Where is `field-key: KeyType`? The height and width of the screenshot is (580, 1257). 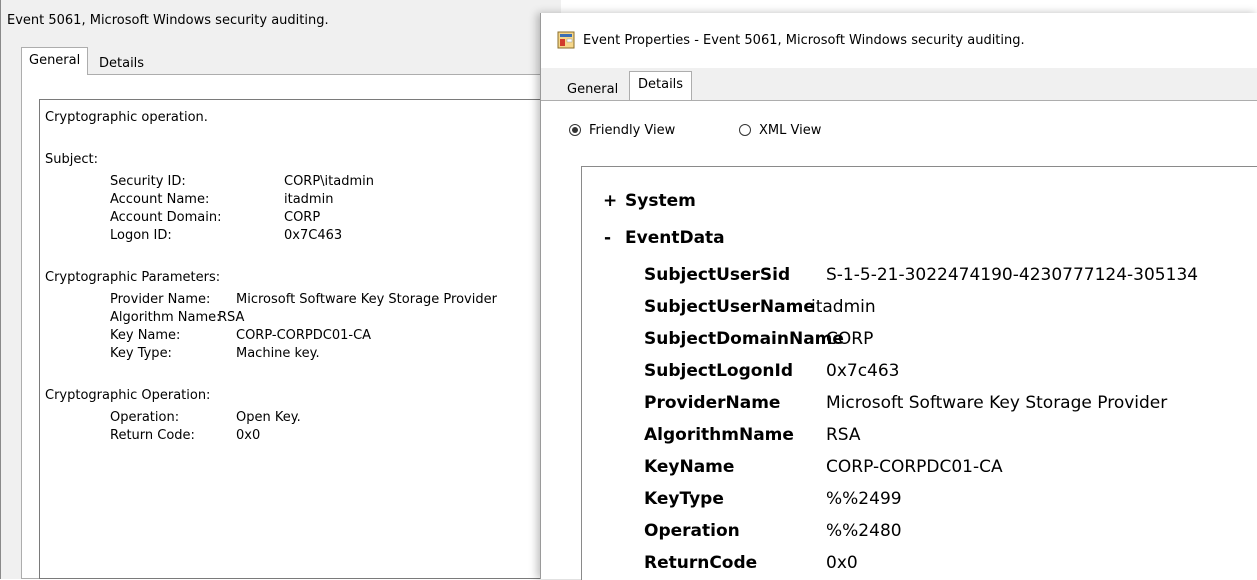 field-key: KeyType is located at coordinates (684, 499).